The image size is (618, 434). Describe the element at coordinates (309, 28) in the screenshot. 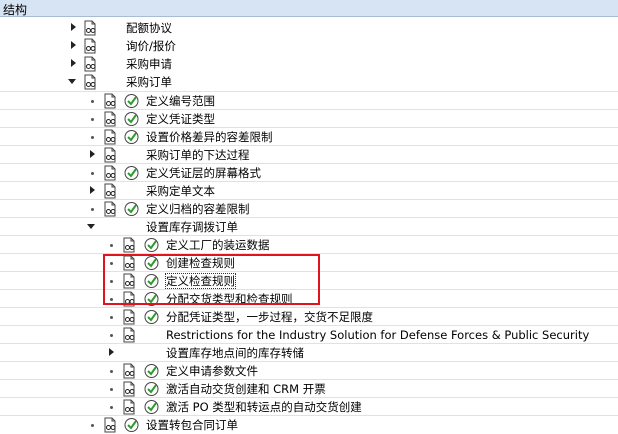

I see `tree-node-quota-arrangement: 配额协议` at that location.